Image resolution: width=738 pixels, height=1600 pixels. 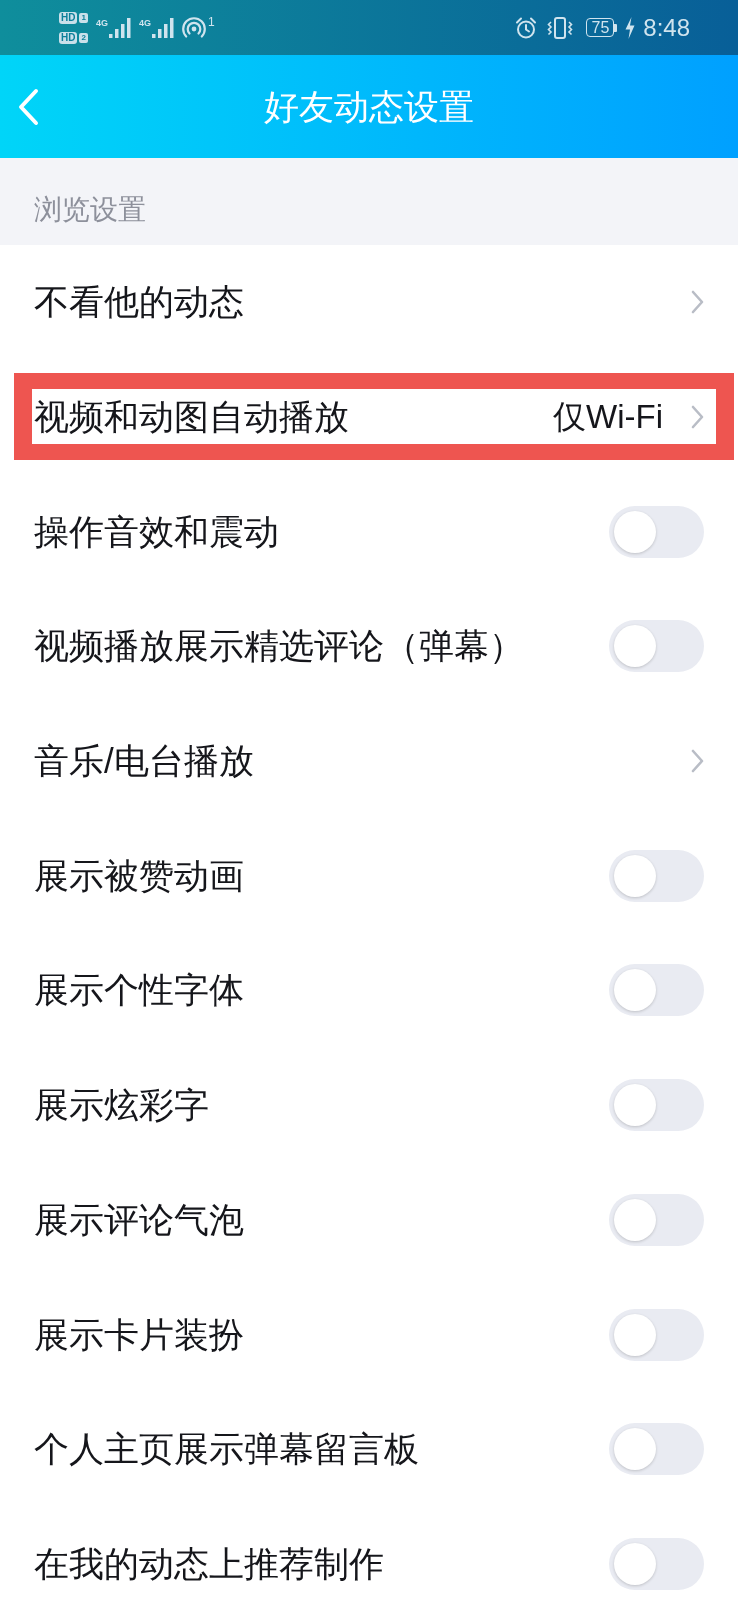 What do you see at coordinates (139, 1334) in the screenshot?
I see `setting-label: 展示卡片装扮` at bounding box center [139, 1334].